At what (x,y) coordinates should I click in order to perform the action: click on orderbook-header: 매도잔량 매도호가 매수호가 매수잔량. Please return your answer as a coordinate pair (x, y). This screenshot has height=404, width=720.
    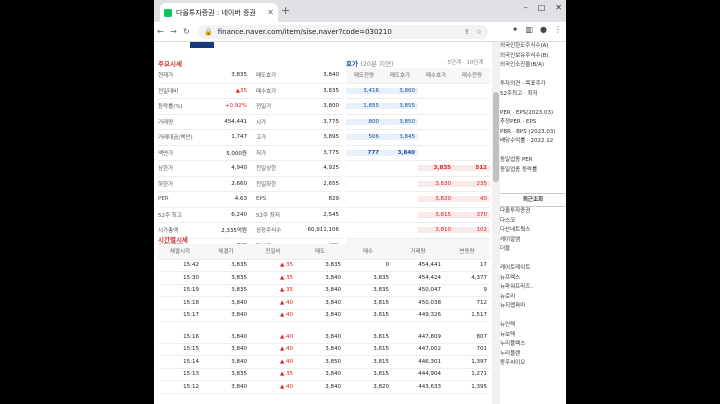
    Looking at the image, I should click on (418, 76).